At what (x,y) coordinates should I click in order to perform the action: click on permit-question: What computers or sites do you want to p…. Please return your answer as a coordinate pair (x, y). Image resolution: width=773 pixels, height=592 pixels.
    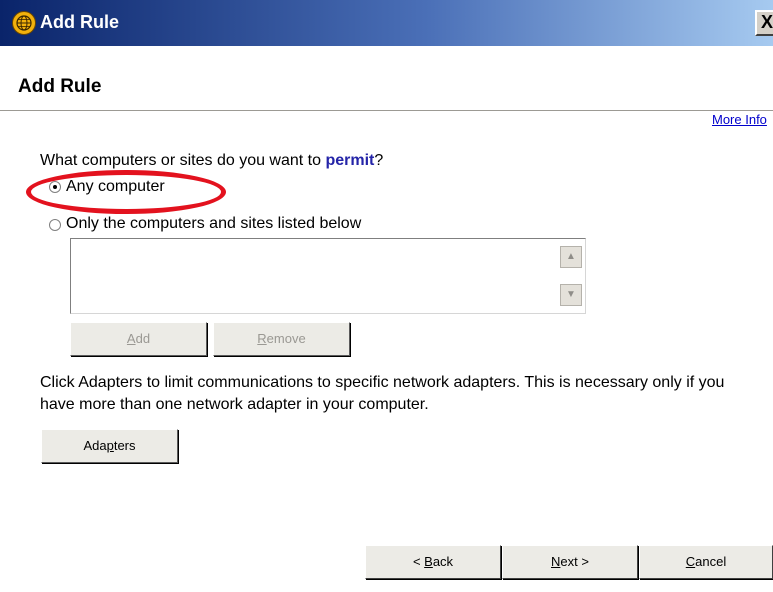
    Looking at the image, I should click on (211, 161).